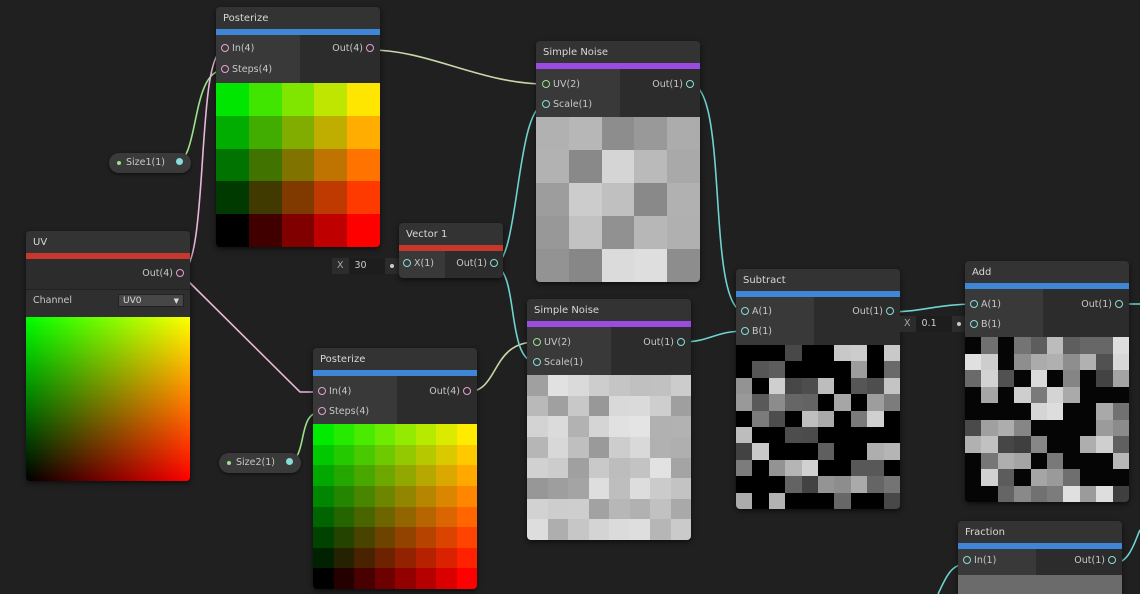 The height and width of the screenshot is (594, 1140). I want to click on node-simple-noise-top: Simple Noise UV(2) Scale(1) Out(1), so click(618, 161).